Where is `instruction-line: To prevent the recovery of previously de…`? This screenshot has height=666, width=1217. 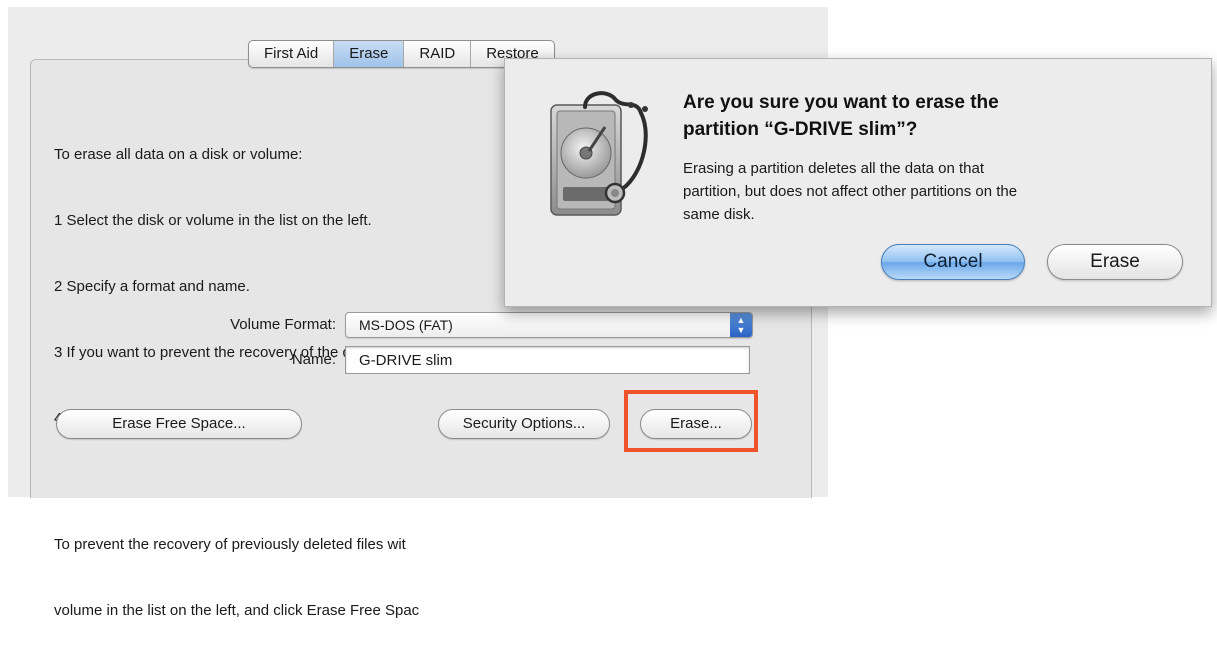 instruction-line: To prevent the recovery of previously de… is located at coordinates (230, 544).